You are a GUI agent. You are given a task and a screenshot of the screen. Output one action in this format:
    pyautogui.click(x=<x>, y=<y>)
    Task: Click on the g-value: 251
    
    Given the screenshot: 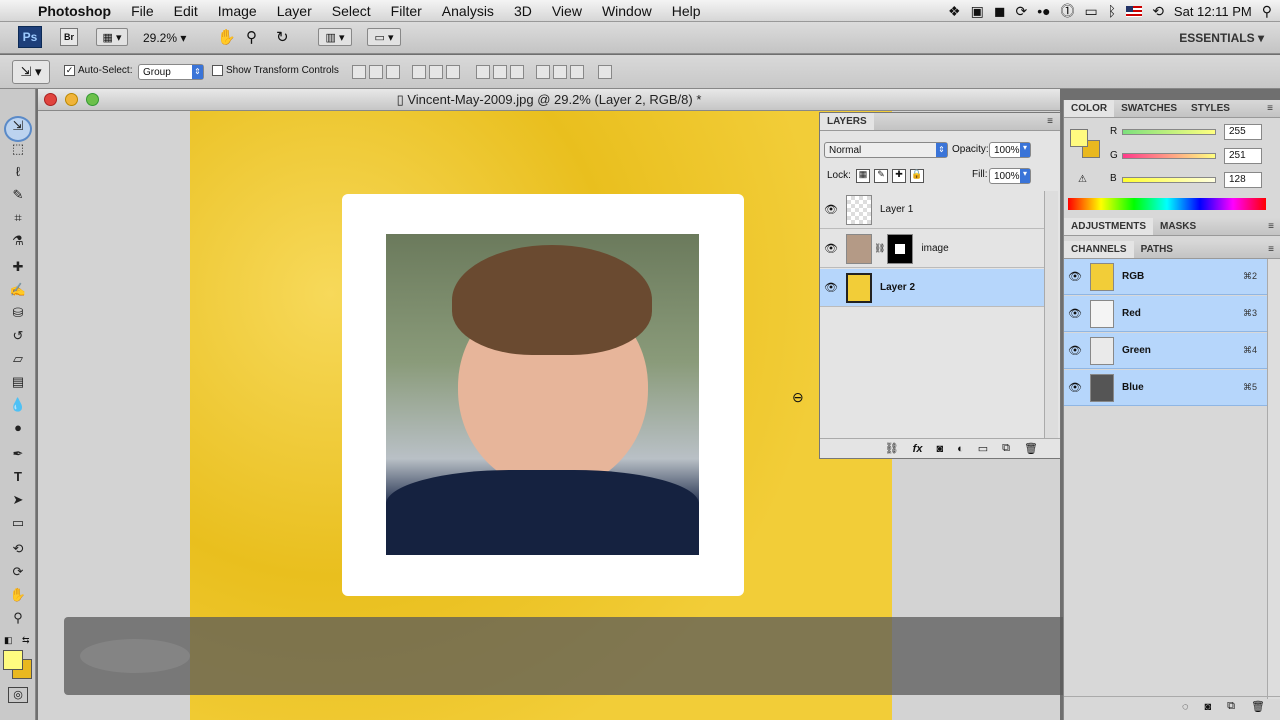 What is the action you would take?
    pyautogui.click(x=1243, y=156)
    